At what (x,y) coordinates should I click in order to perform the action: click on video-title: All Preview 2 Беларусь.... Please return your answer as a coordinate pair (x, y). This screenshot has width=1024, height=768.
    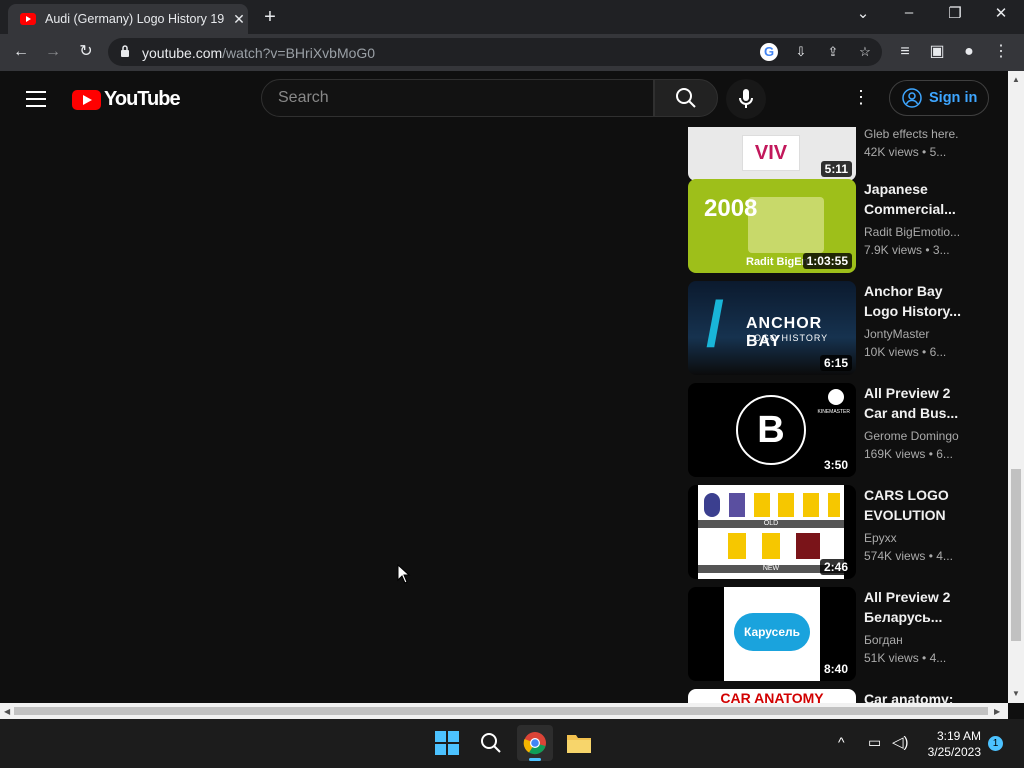
    Looking at the image, I should click on (919, 607).